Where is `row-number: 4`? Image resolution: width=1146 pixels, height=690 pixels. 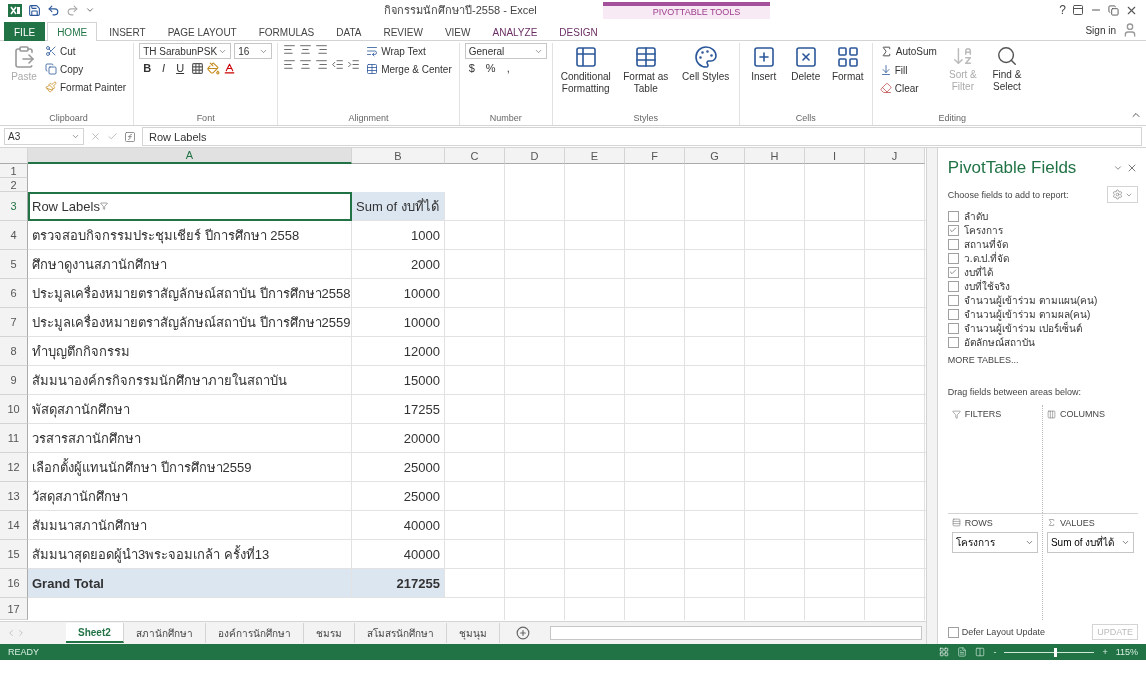
row-number: 4 is located at coordinates (14, 235).